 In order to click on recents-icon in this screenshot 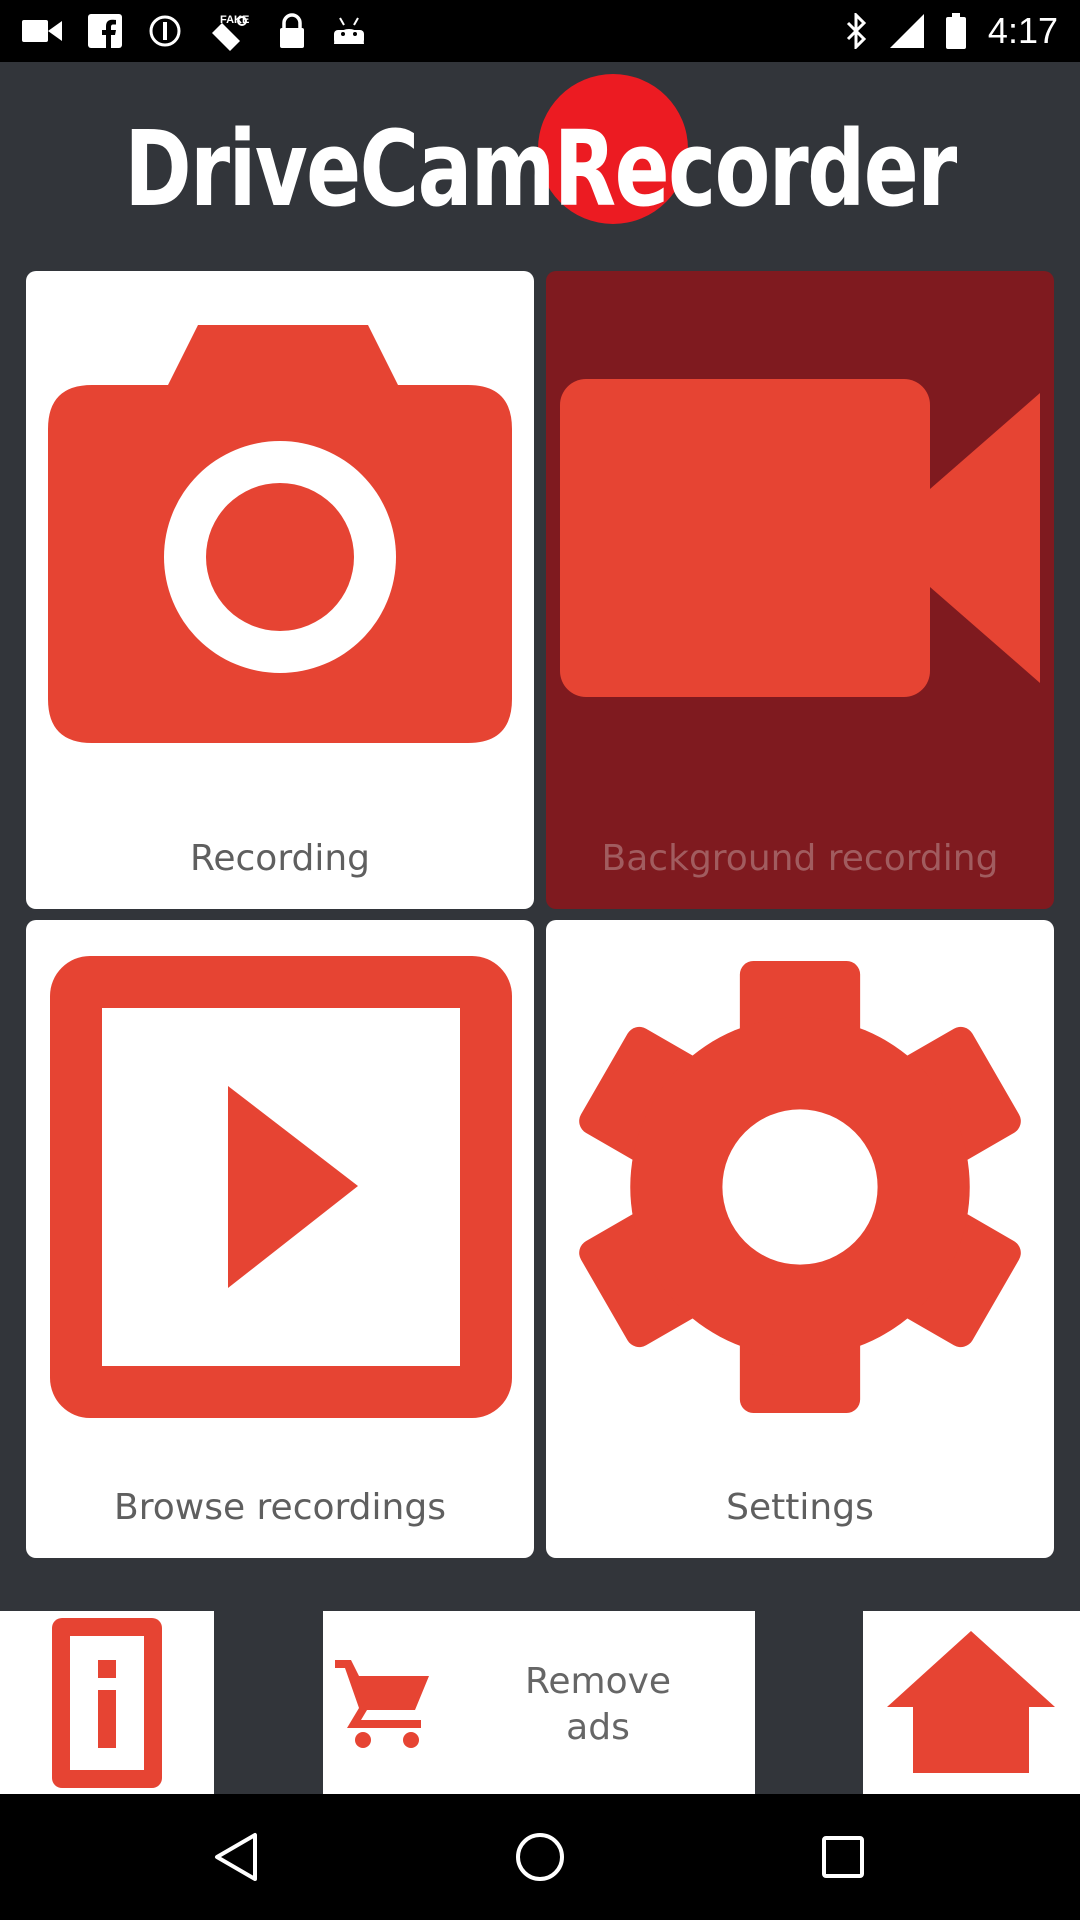, I will do `click(843, 1857)`.